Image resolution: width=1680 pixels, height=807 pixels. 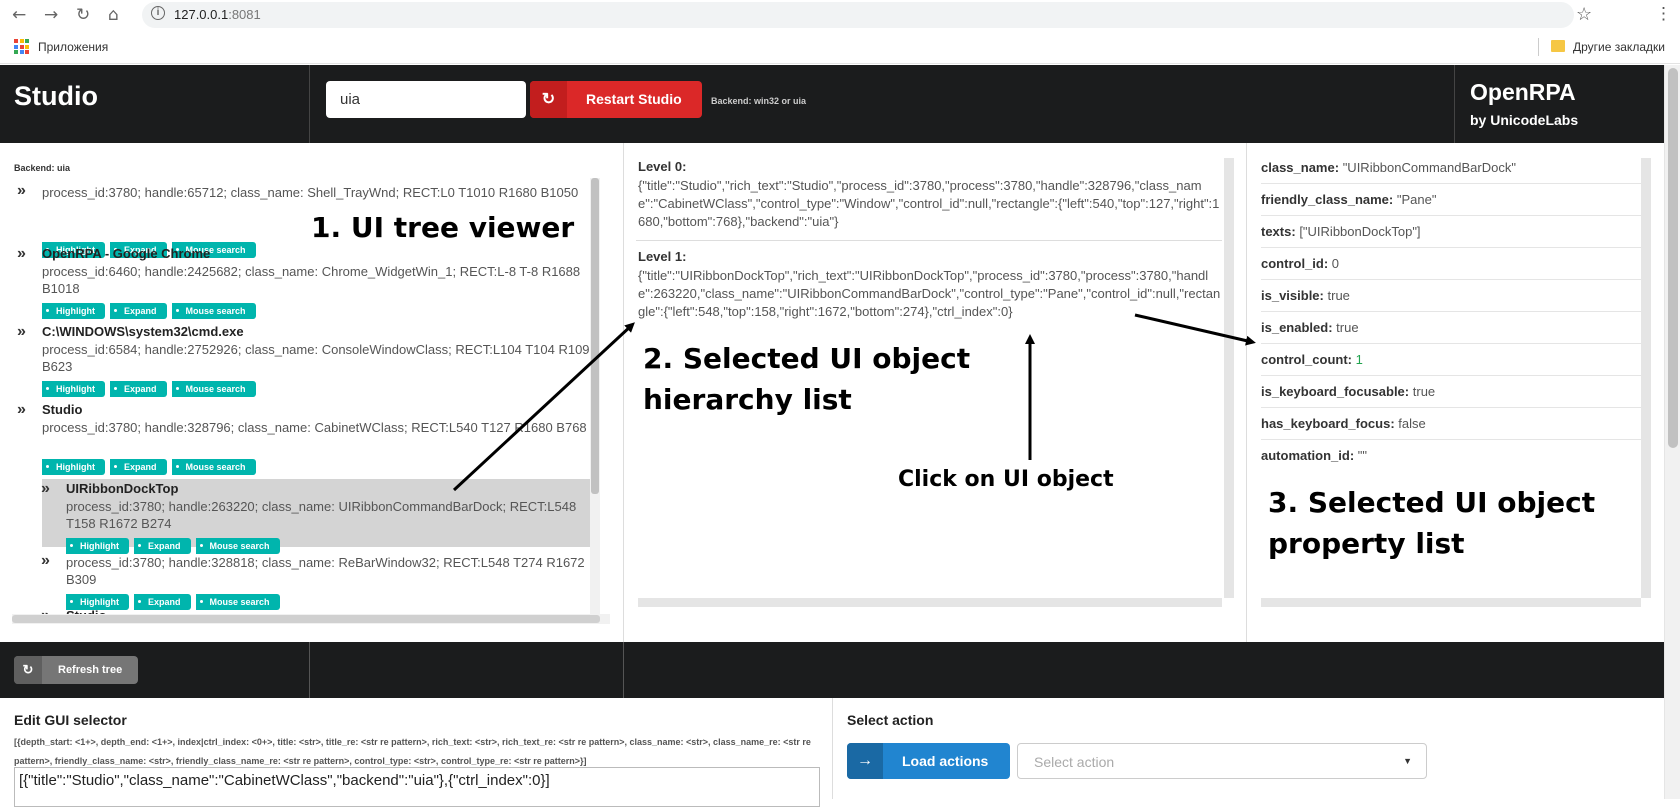 I want to click on refresh-icon: ↻, so click(x=28, y=670).